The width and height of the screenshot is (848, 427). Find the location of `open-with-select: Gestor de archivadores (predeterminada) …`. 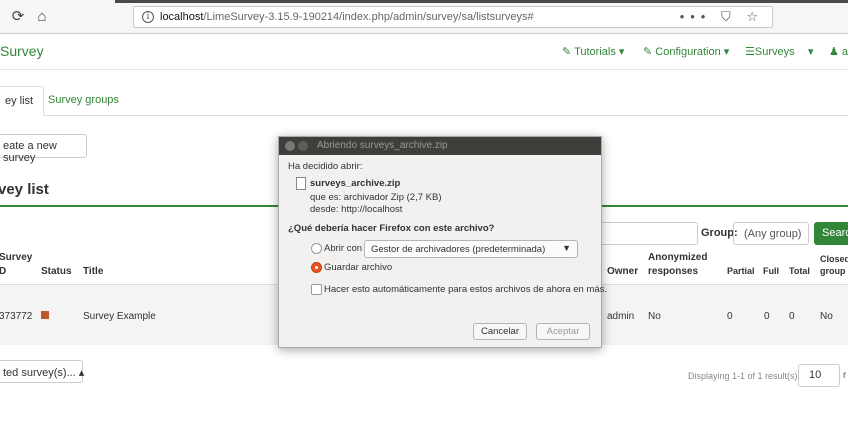

open-with-select: Gestor de archivadores (predeterminada) … is located at coordinates (471, 249).